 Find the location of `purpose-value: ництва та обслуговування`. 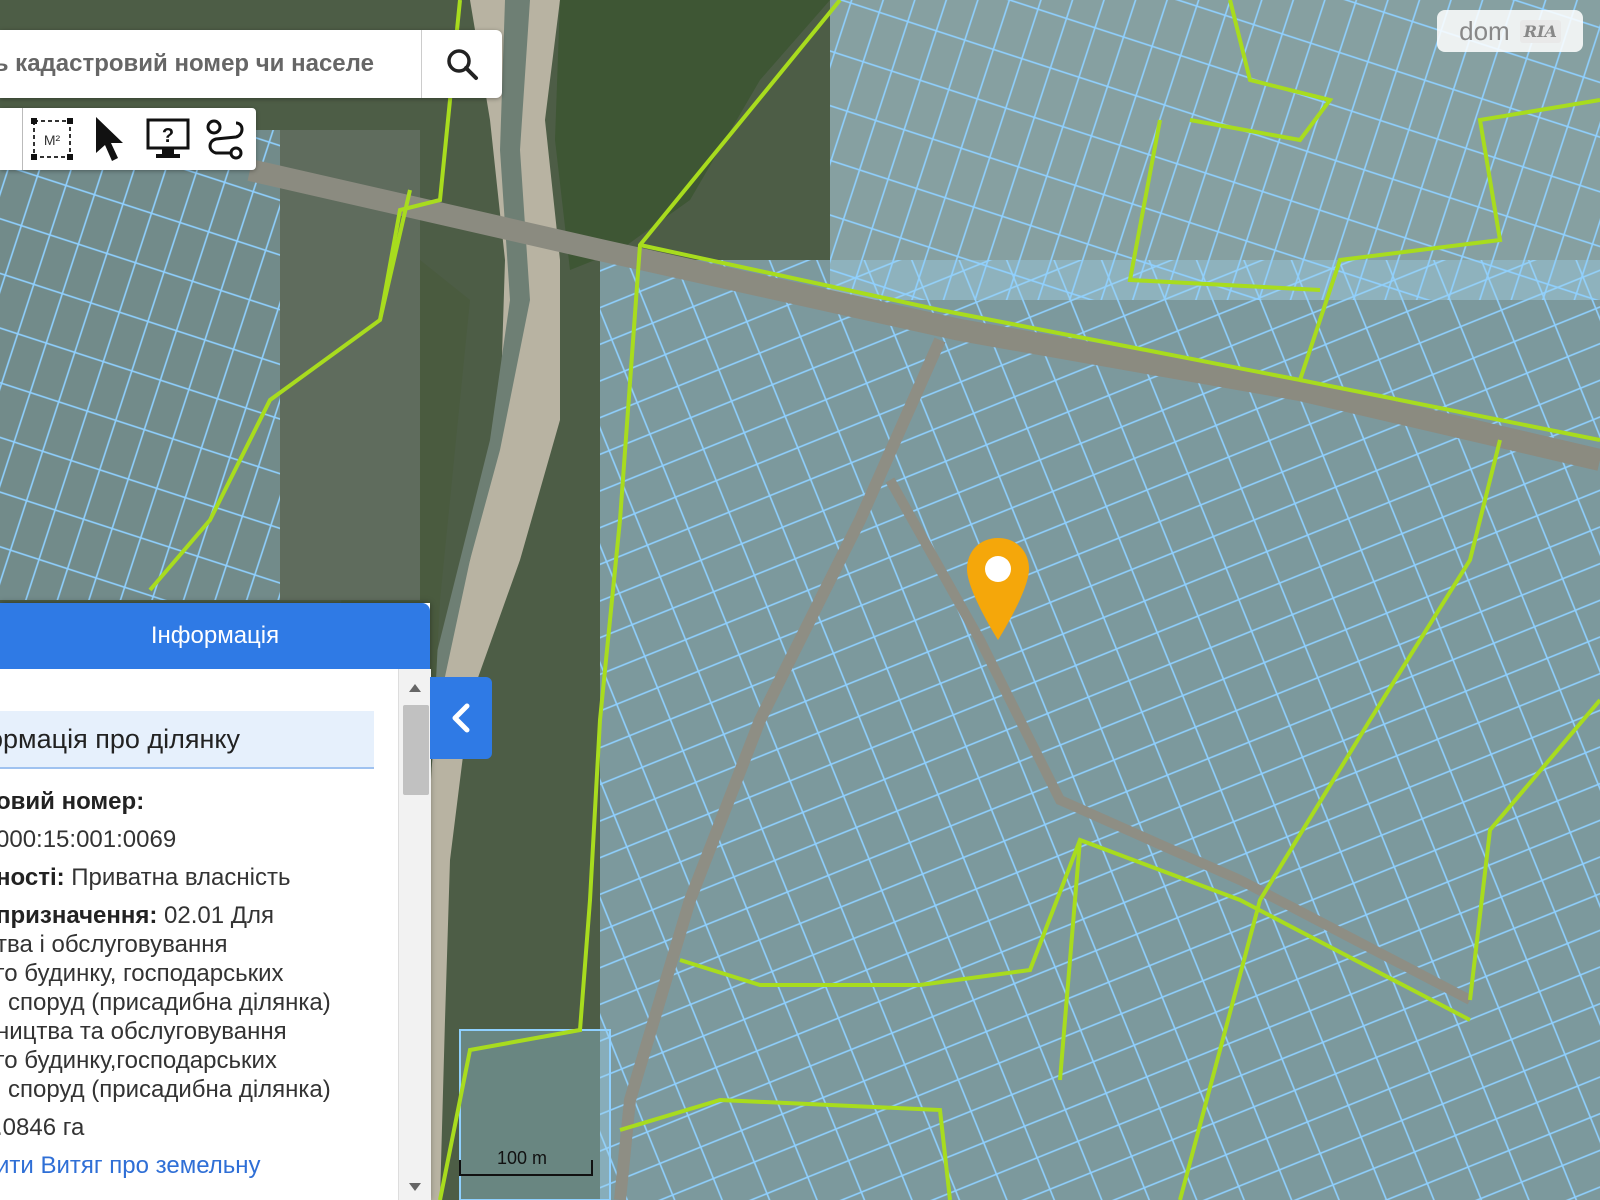

purpose-value: ництва та обслуговування is located at coordinates (143, 1031).